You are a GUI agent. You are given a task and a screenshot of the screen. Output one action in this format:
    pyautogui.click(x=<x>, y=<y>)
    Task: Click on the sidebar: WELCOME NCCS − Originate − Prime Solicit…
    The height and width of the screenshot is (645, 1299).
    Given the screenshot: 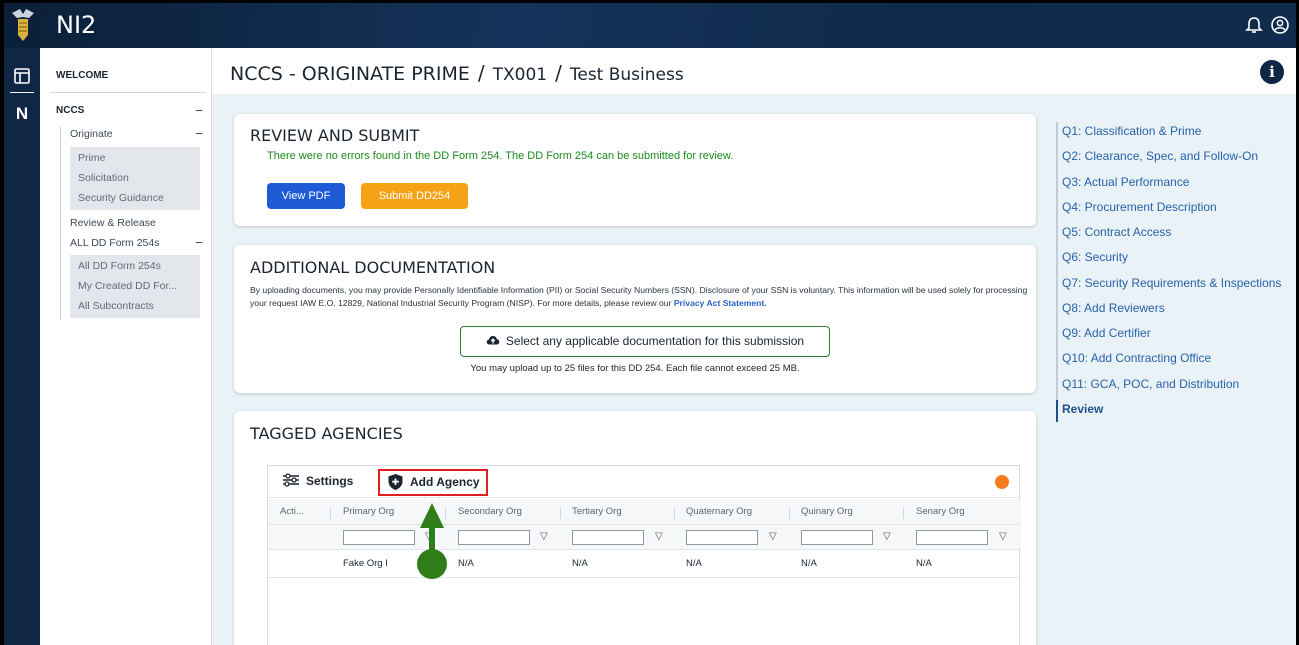 What is the action you would take?
    pyautogui.click(x=126, y=346)
    